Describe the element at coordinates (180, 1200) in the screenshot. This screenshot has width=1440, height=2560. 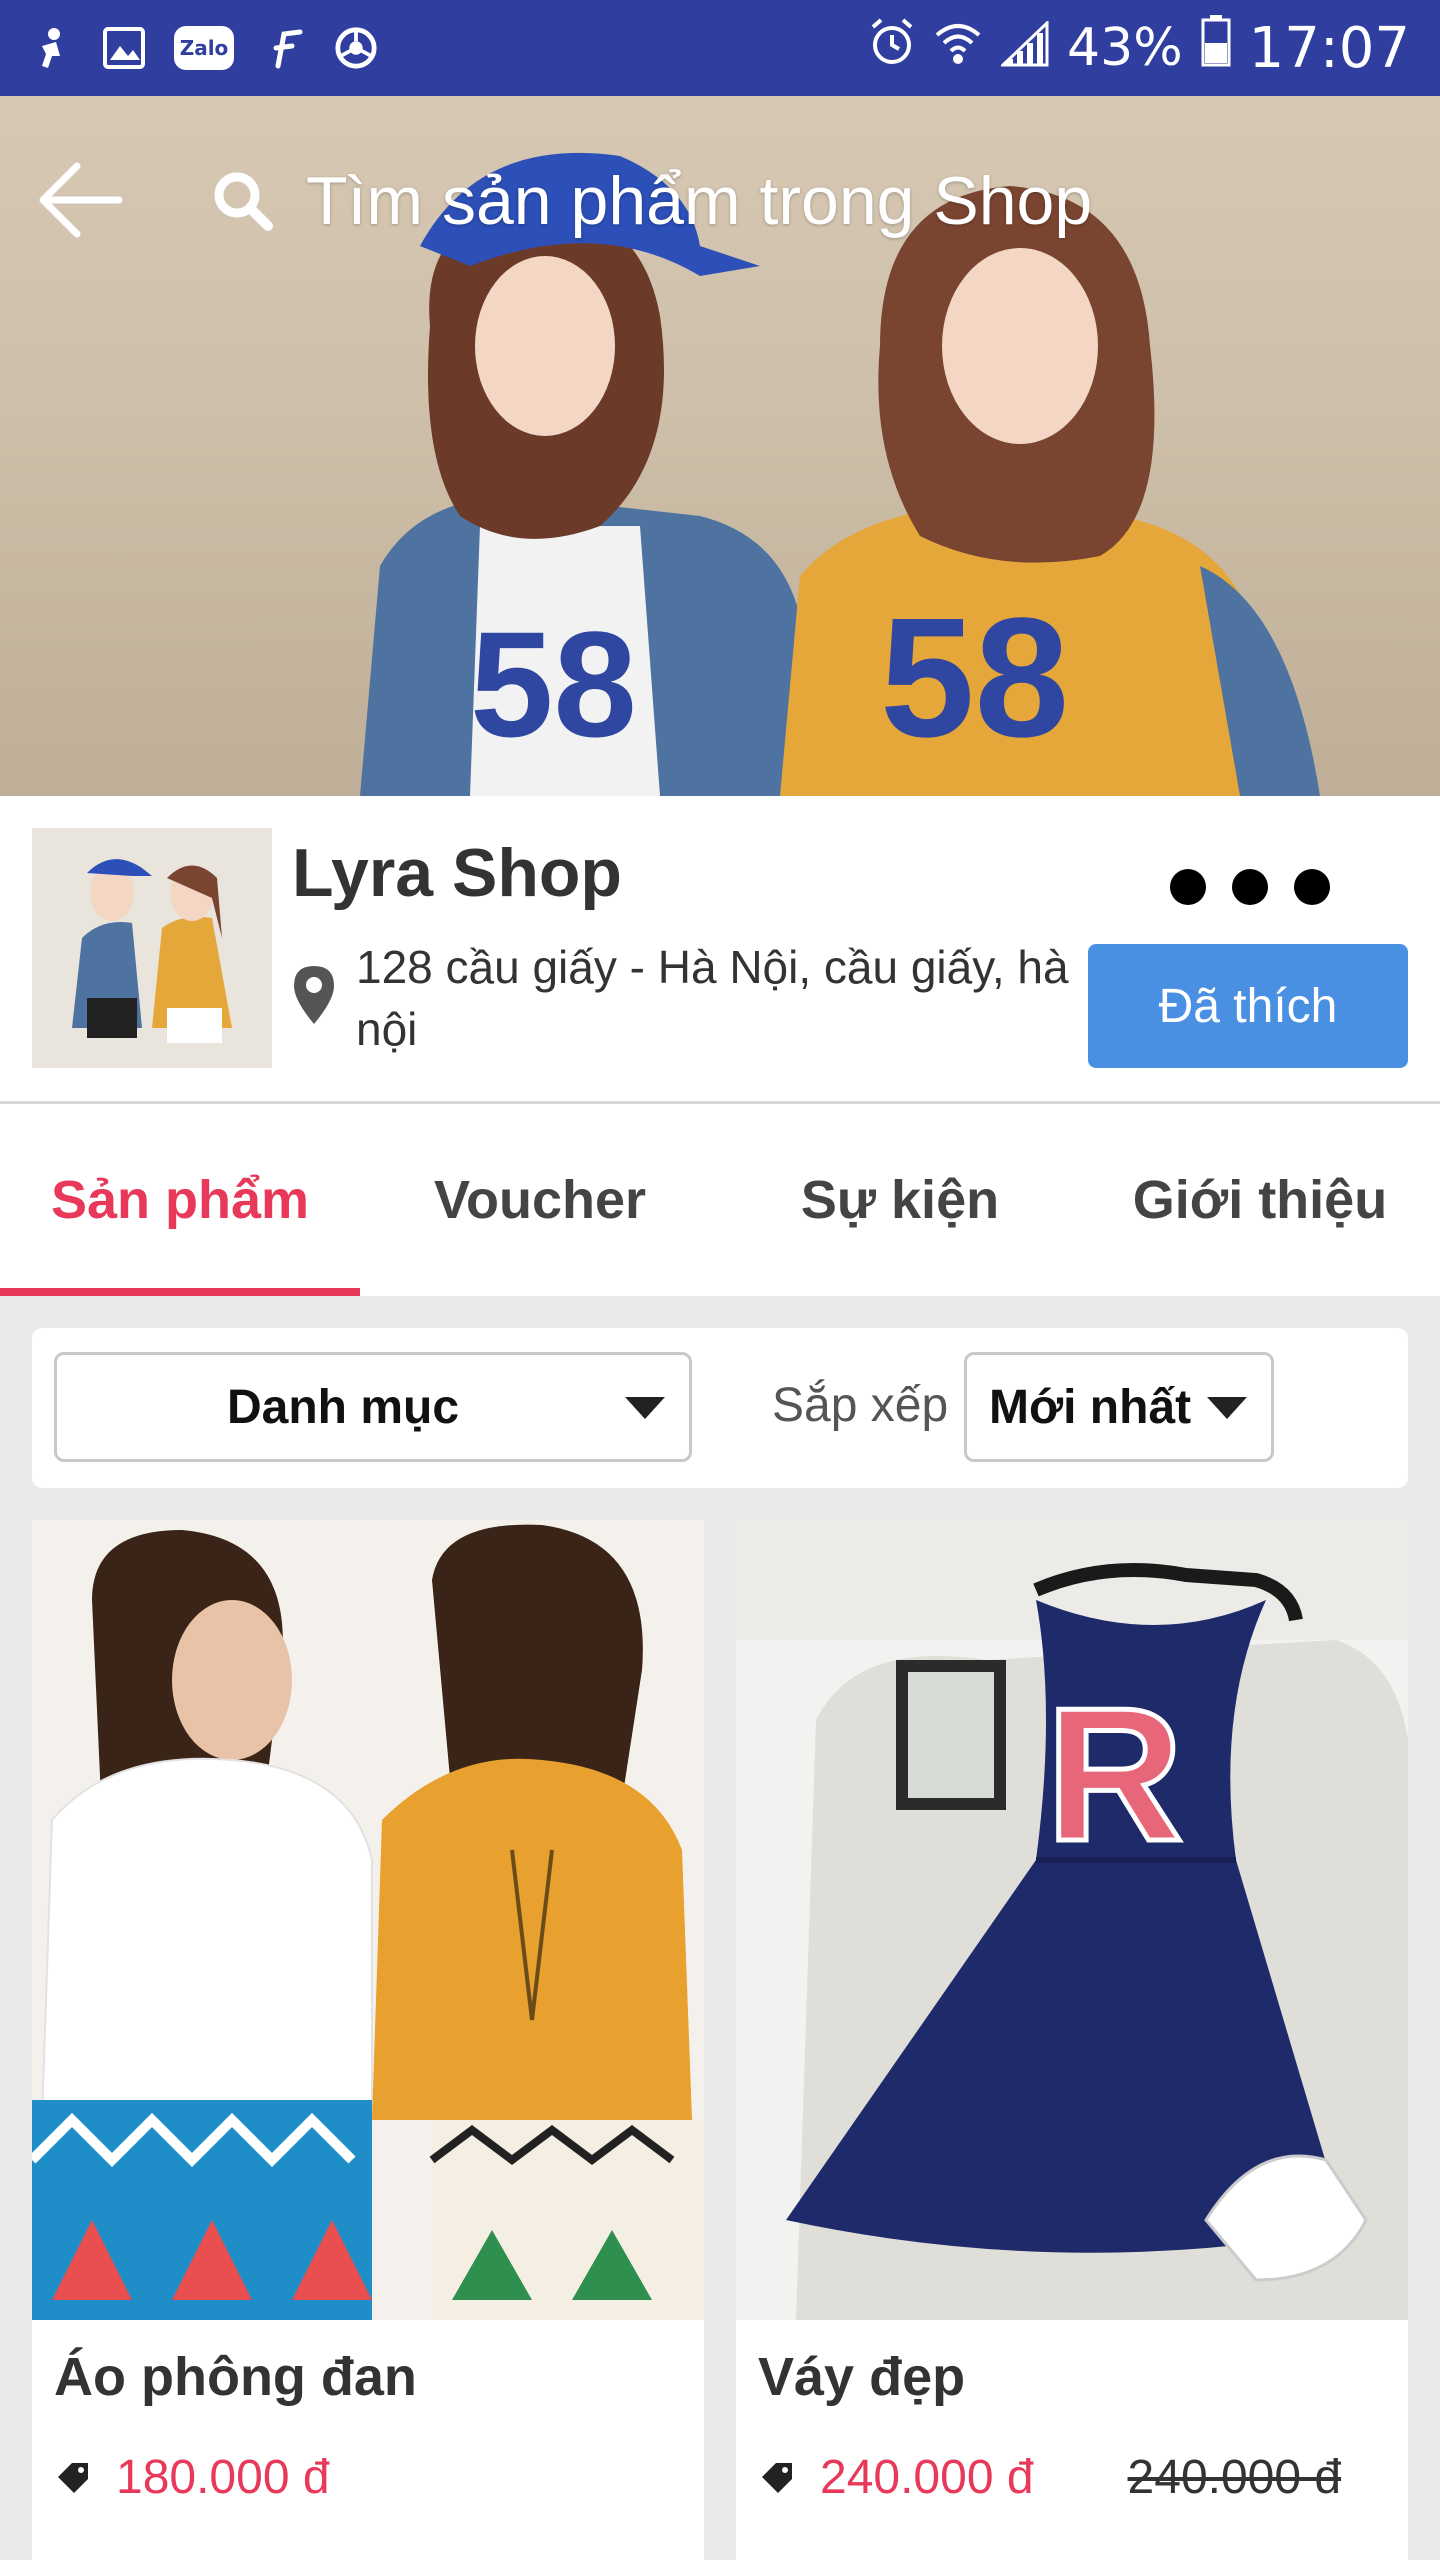
I see `tab-products: Sản phẩm` at that location.